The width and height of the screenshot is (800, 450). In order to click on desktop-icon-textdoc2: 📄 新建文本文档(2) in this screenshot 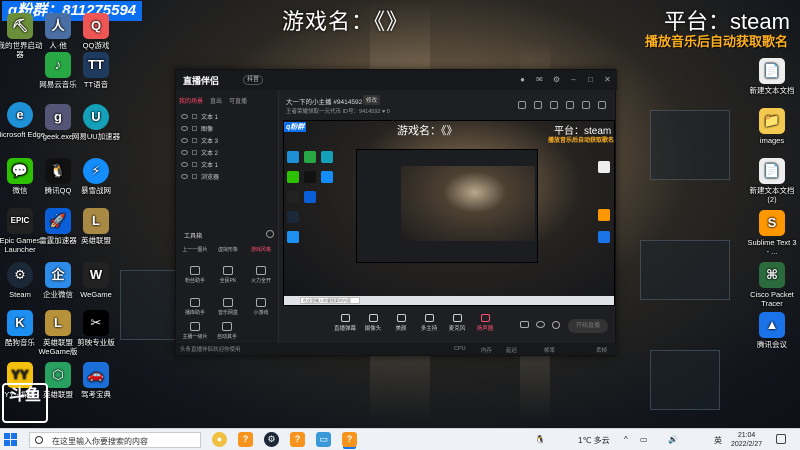, I will do `click(772, 181)`.